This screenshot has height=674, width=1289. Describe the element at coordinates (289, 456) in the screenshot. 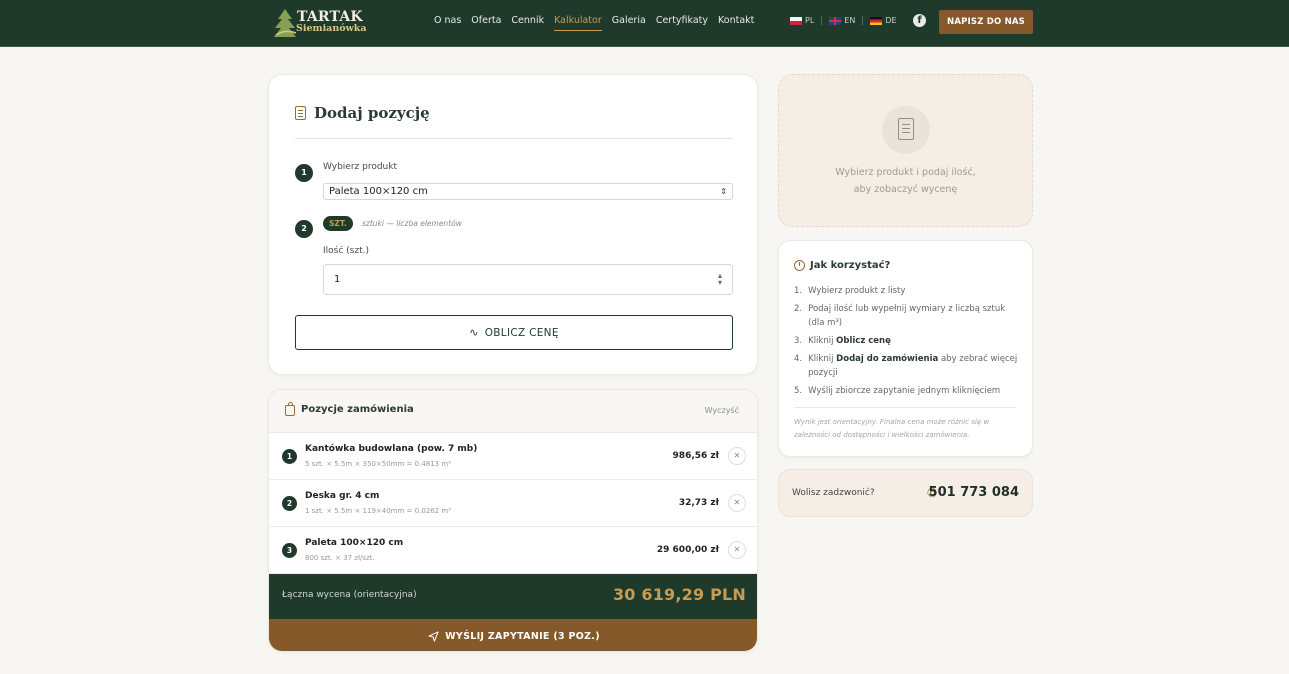

I see `row-number: 1` at that location.